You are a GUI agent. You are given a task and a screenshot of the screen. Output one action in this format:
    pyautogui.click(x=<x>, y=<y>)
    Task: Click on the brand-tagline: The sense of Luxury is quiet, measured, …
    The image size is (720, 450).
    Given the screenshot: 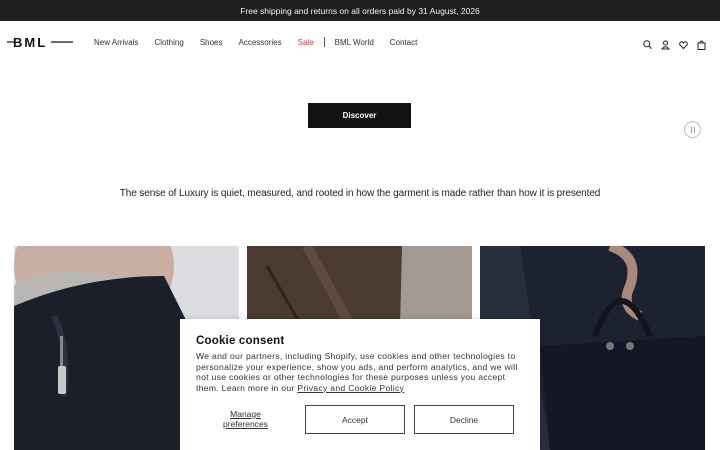 What is the action you would take?
    pyautogui.click(x=360, y=193)
    